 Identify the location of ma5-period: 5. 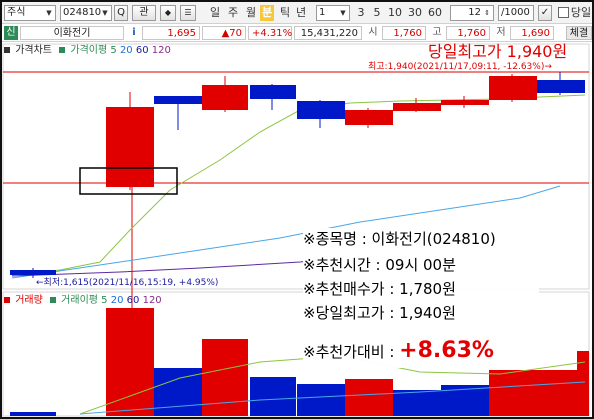
(113, 50).